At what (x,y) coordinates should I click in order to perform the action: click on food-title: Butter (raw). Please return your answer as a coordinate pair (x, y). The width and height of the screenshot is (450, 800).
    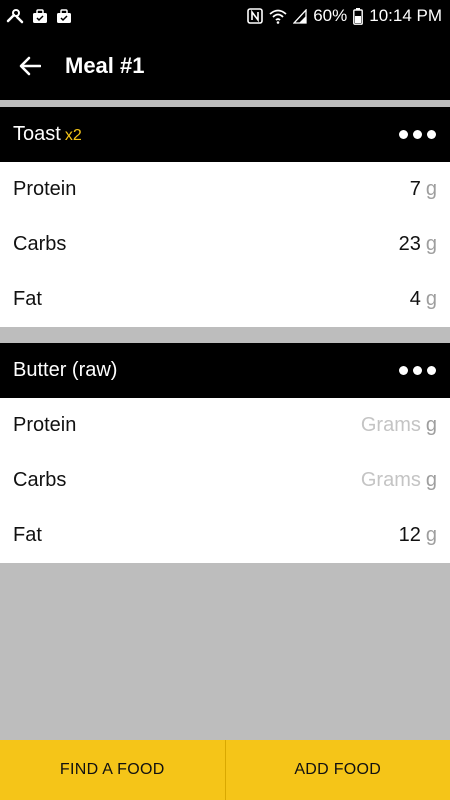
    Looking at the image, I should click on (67, 370).